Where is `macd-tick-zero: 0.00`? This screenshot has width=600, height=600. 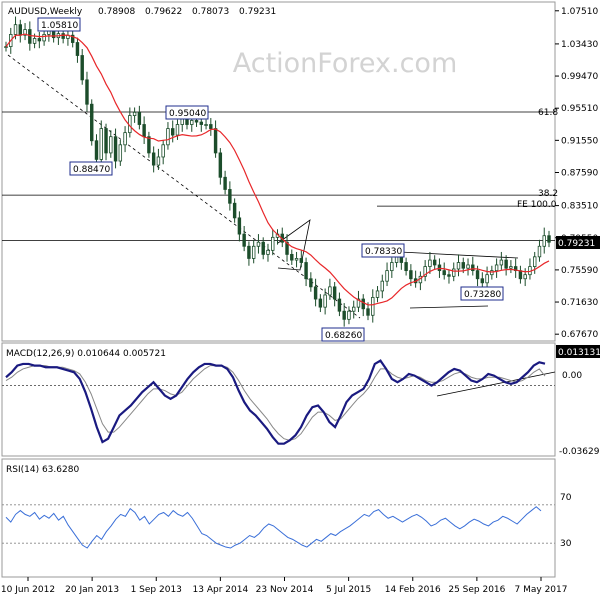 macd-tick-zero: 0.00 is located at coordinates (572, 376).